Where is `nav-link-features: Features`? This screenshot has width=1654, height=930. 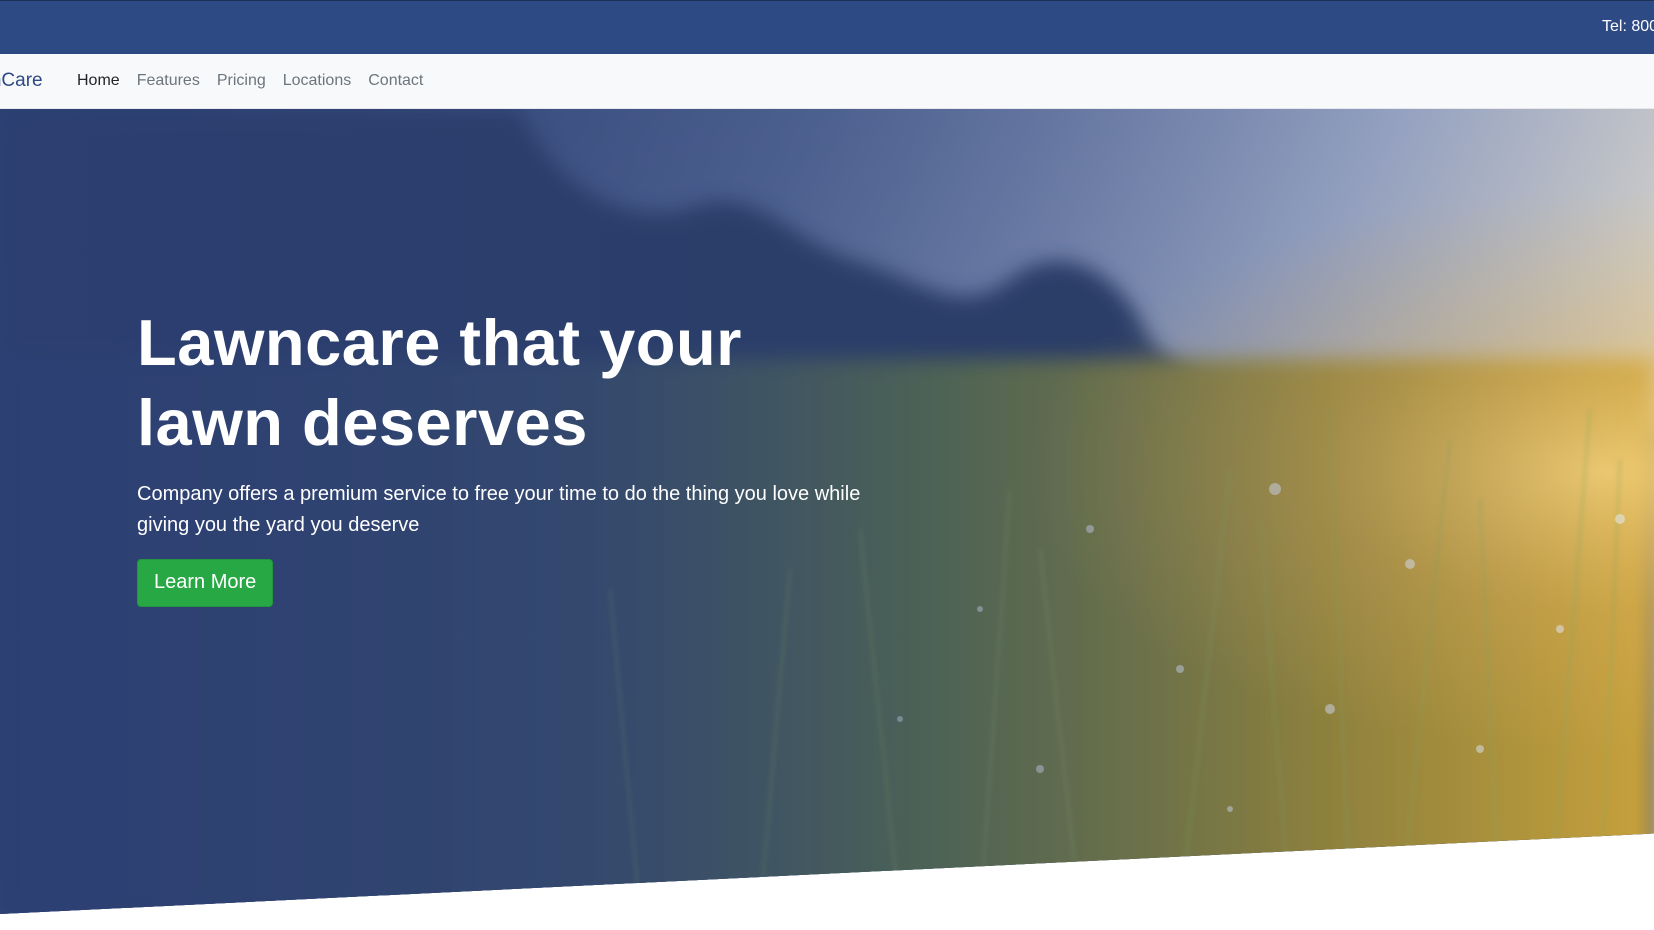 nav-link-features: Features is located at coordinates (168, 81).